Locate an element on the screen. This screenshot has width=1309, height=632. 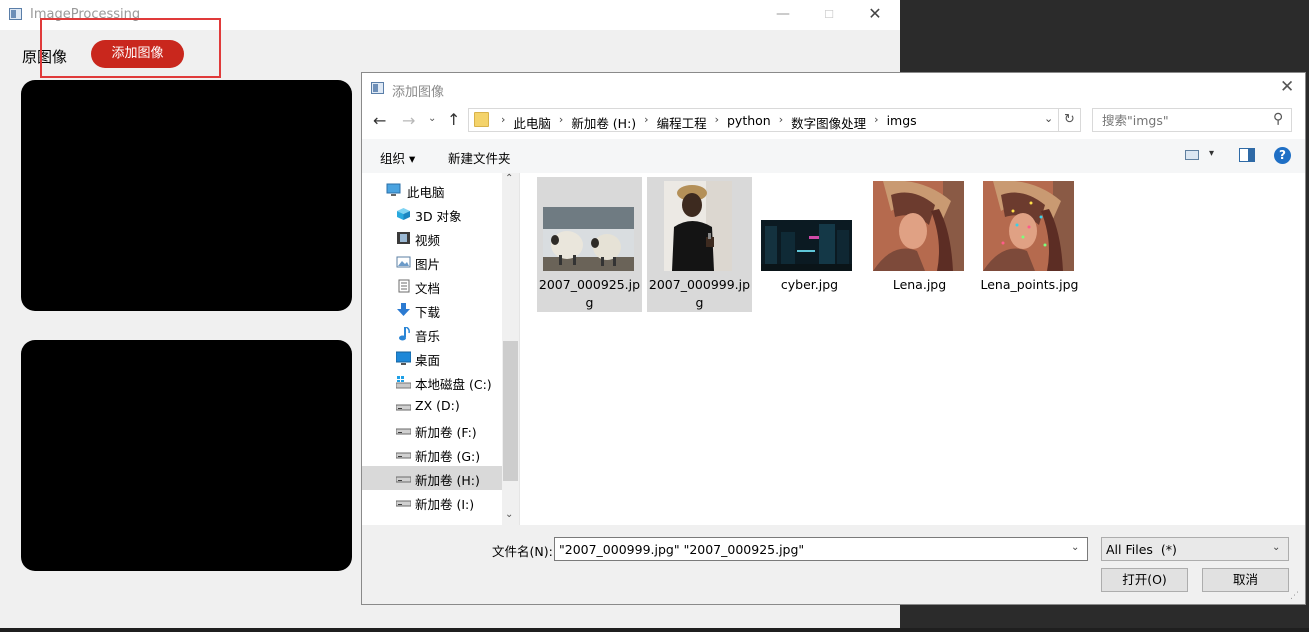
file-item: 2007_000925.jpg is located at coordinates (589, 244).